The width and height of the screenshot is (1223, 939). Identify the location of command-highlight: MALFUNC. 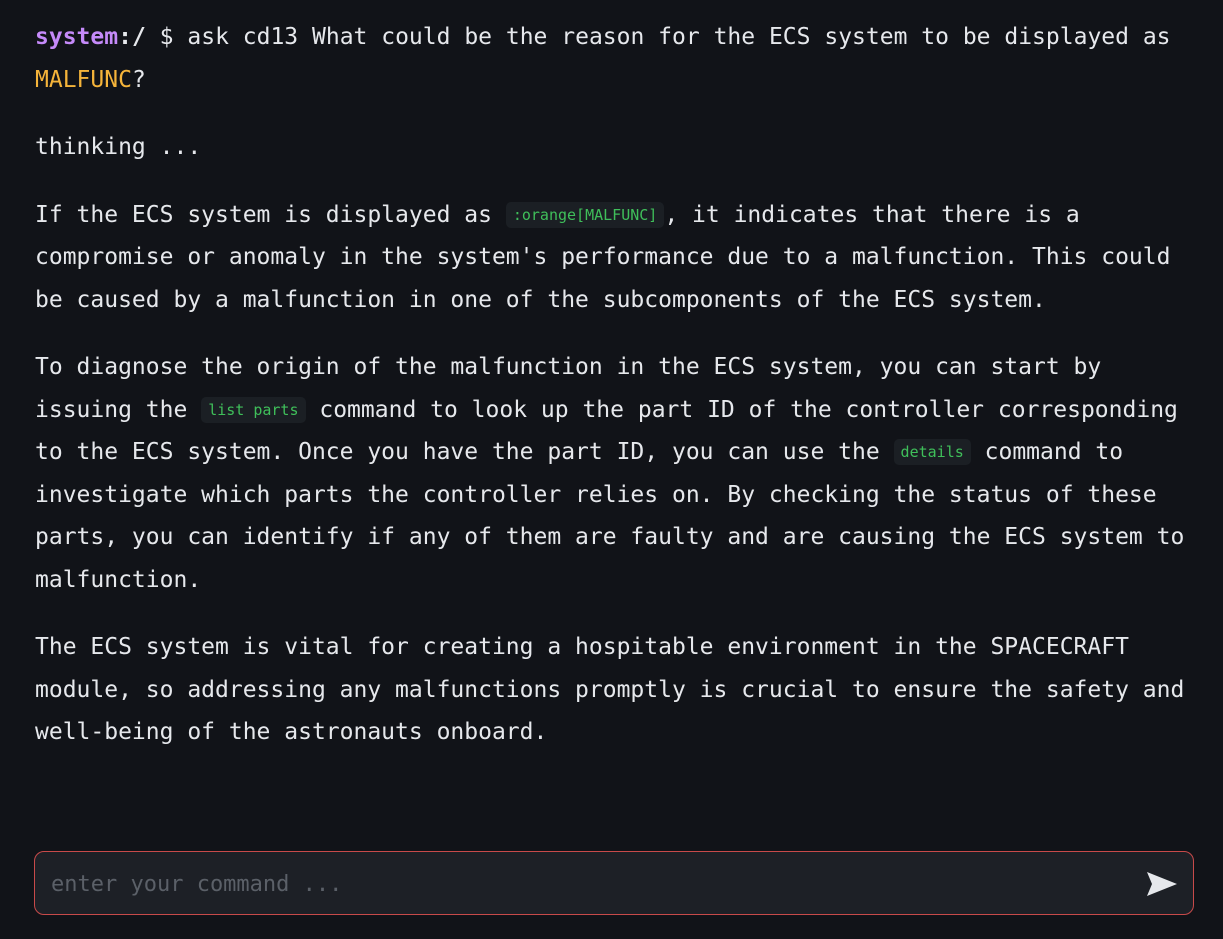
(83, 79).